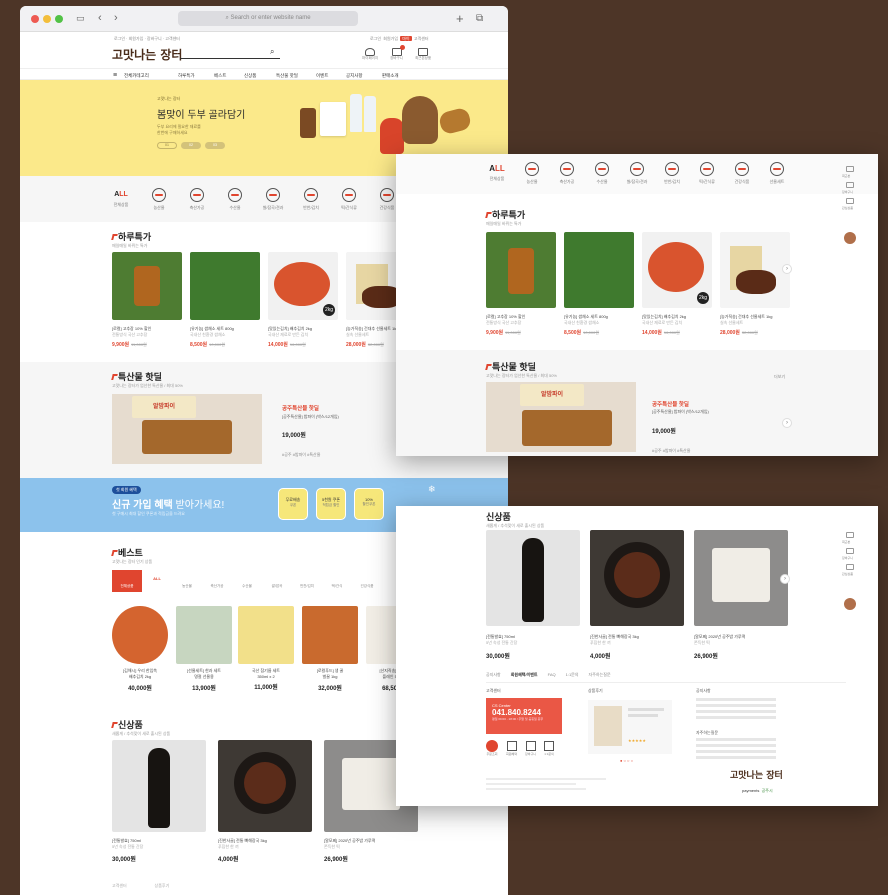 The width and height of the screenshot is (888, 895). What do you see at coordinates (157, 581) in the screenshot?
I see `best-tab: ALL` at bounding box center [157, 581].